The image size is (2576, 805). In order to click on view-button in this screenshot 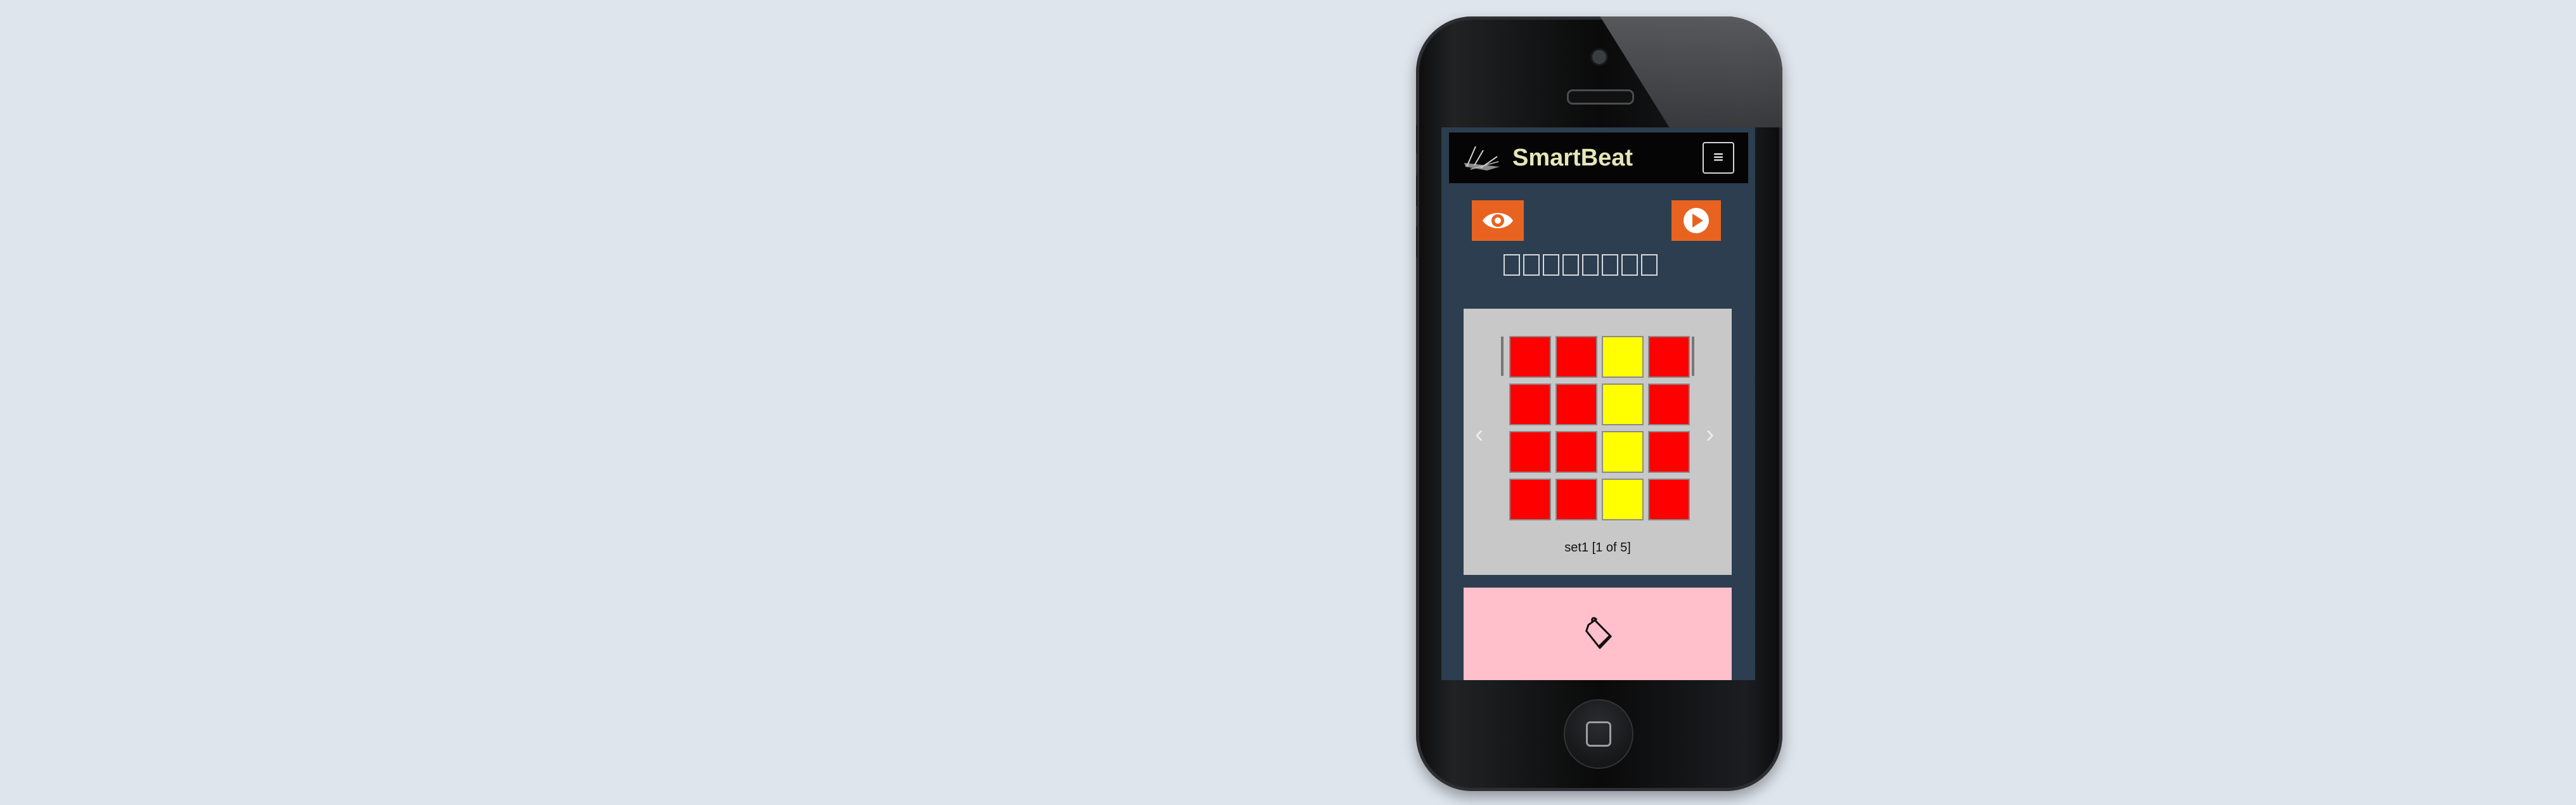, I will do `click(1498, 220)`.